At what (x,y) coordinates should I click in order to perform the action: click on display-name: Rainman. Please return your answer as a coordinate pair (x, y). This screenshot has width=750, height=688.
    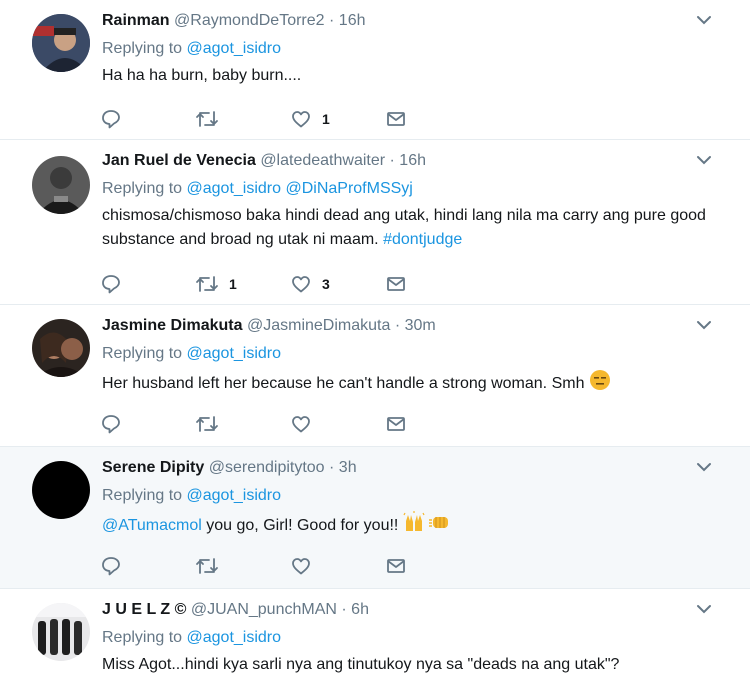
    Looking at the image, I should click on (136, 20).